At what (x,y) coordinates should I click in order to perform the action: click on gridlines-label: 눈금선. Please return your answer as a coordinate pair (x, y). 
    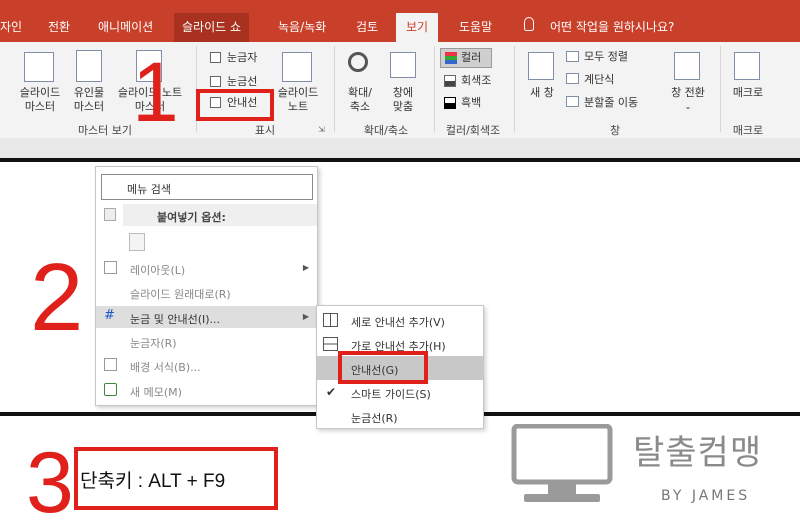
    Looking at the image, I should click on (242, 81).